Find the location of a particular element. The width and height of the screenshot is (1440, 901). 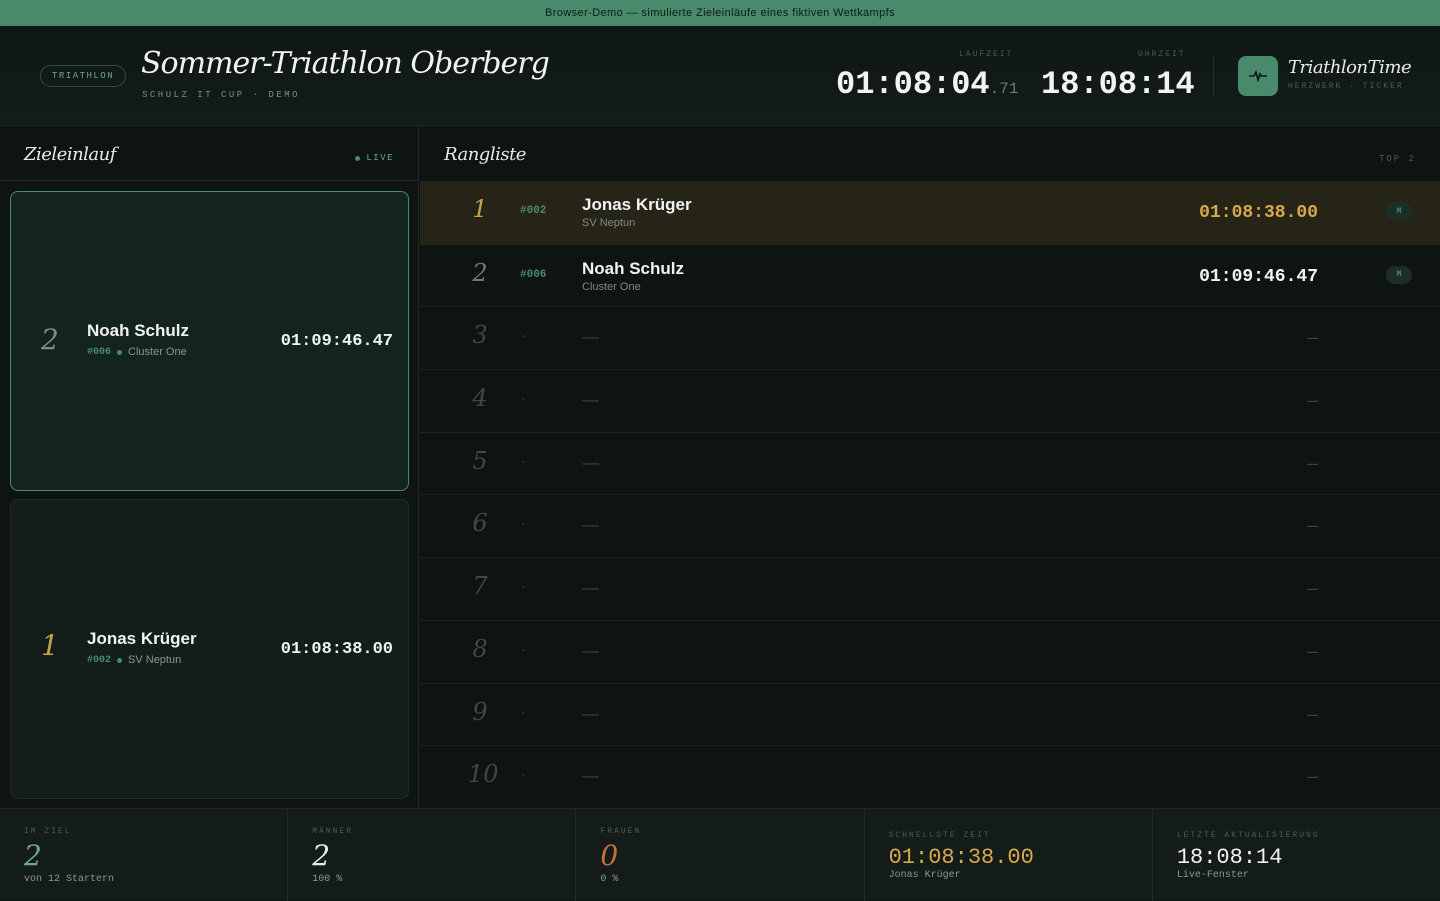

row-time: 01:09:46.47 is located at coordinates (1258, 276).